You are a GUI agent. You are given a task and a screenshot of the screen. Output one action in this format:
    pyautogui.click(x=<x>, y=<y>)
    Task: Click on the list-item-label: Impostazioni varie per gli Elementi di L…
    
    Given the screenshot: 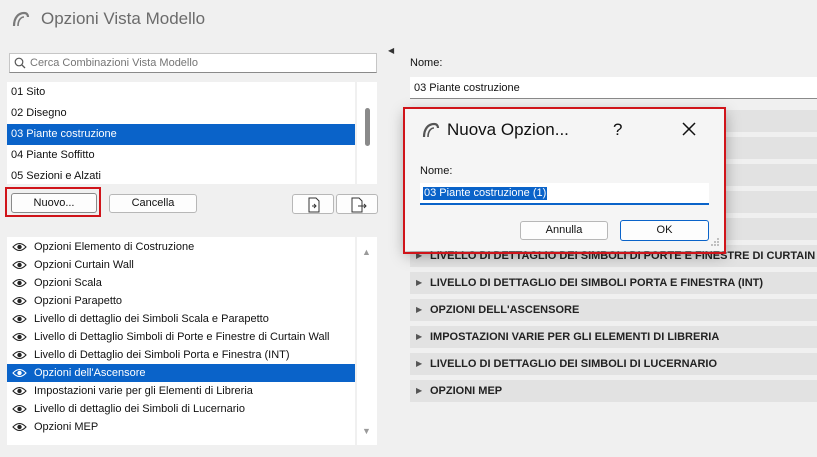 What is the action you would take?
    pyautogui.click(x=143, y=391)
    